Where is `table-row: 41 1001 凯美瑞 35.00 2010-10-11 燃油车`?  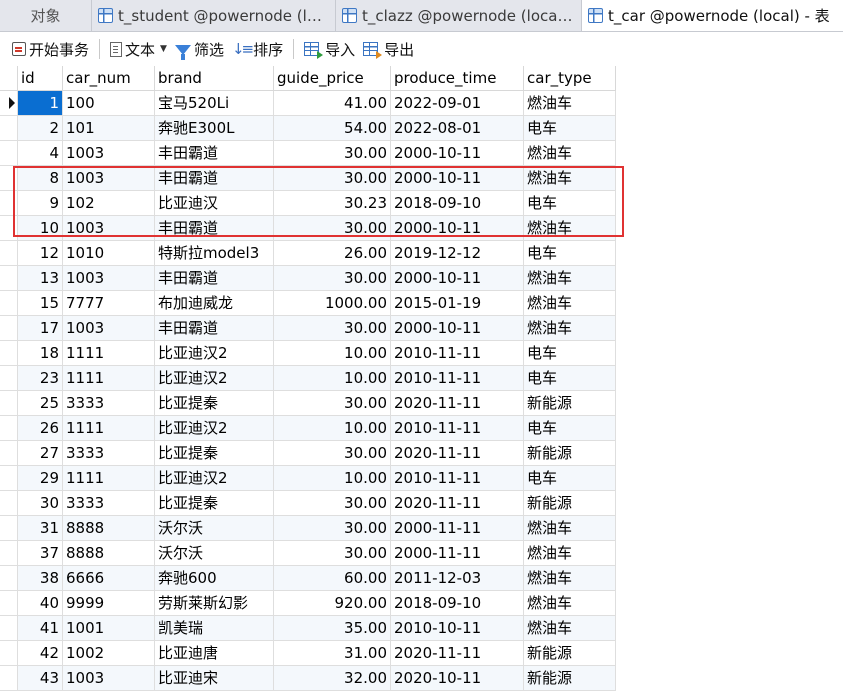 table-row: 41 1001 凯美瑞 35.00 2010-10-11 燃油车 is located at coordinates (421, 628).